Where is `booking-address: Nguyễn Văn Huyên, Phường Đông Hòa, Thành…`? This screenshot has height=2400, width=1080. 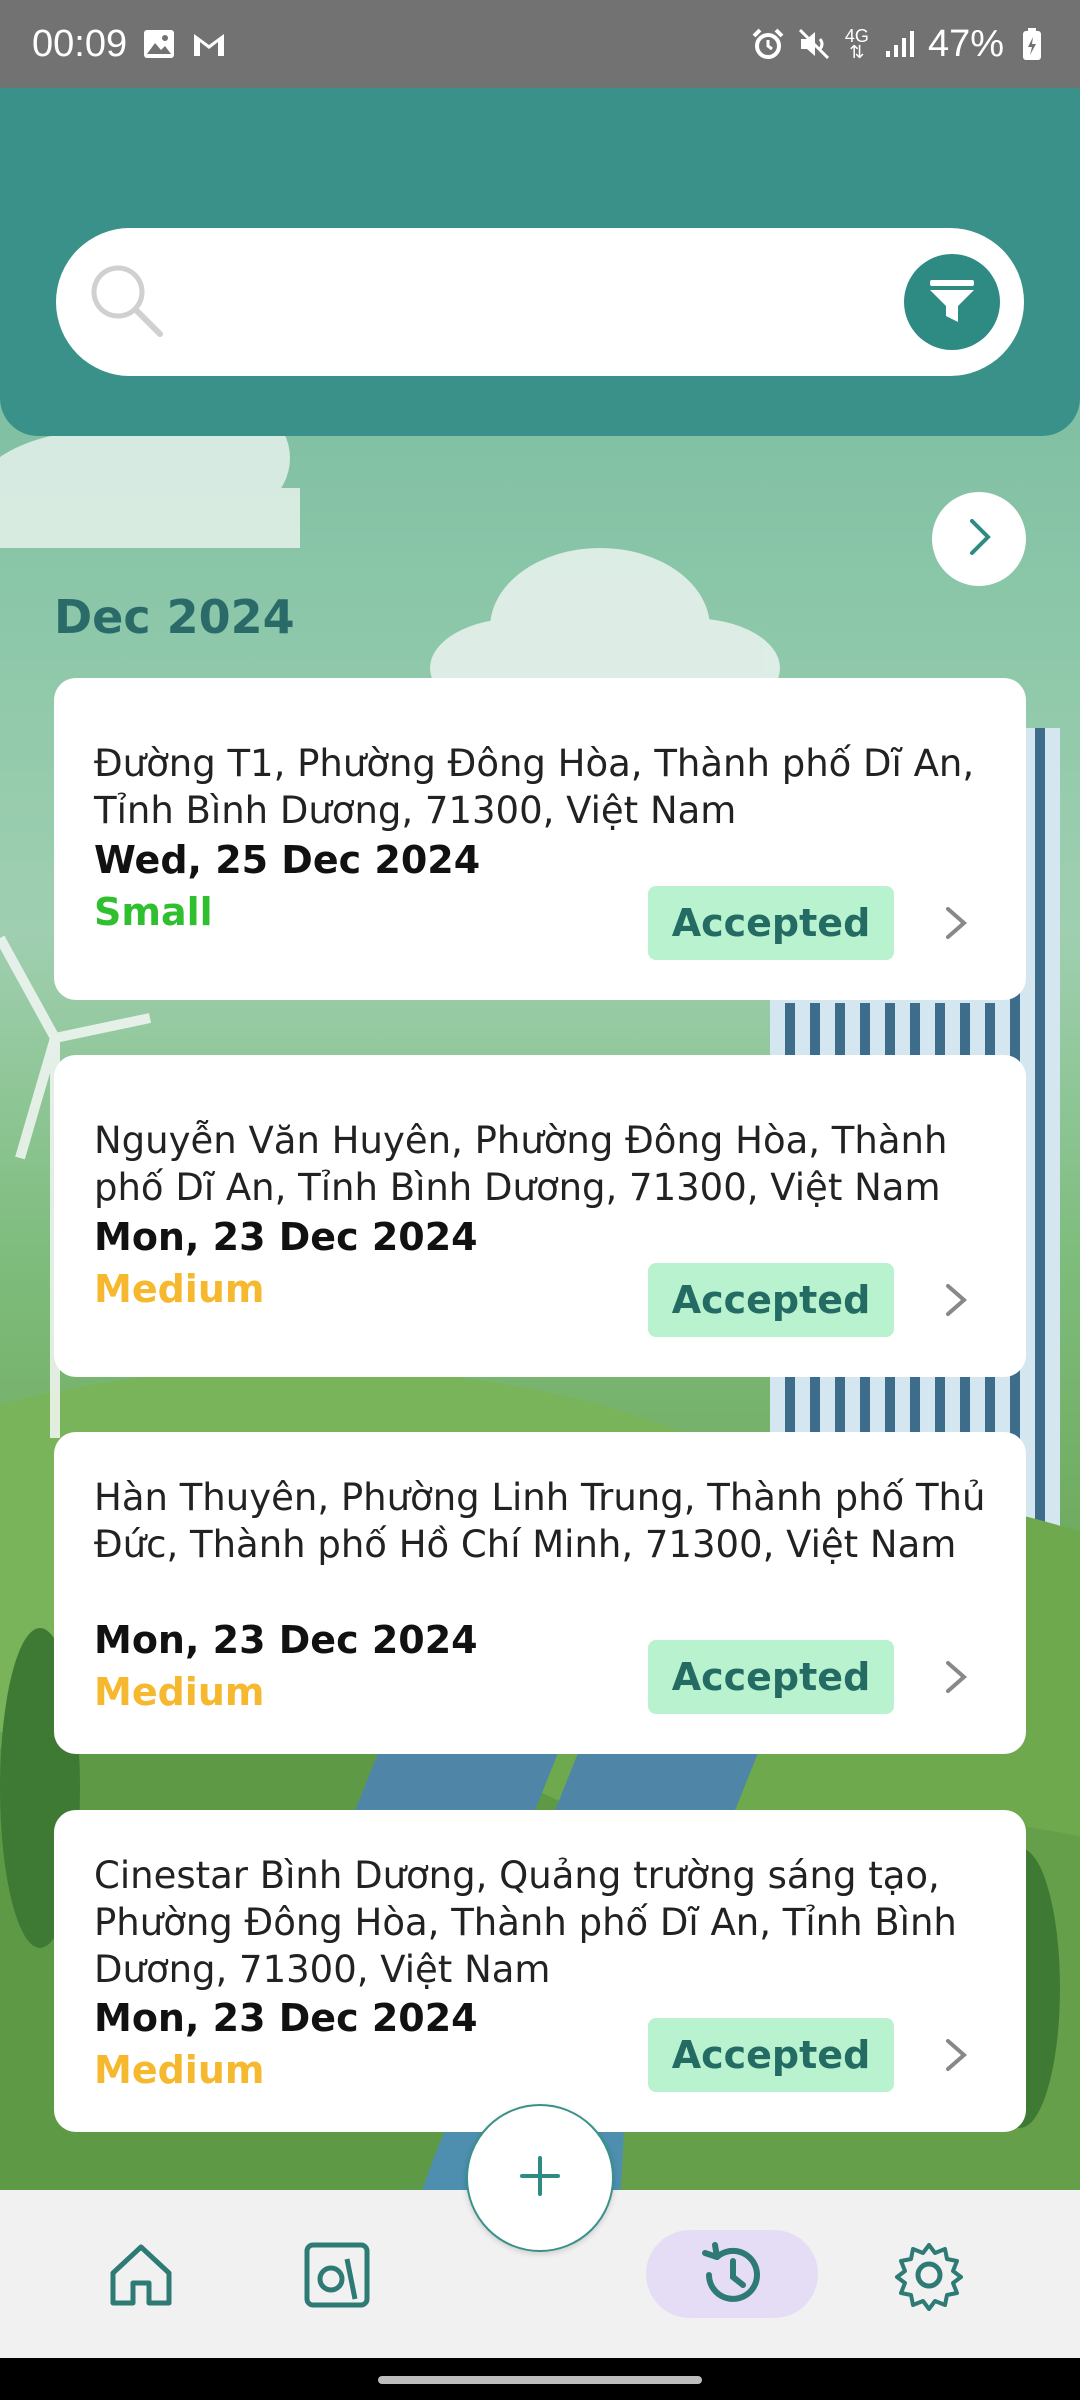 booking-address: Nguyễn Văn Huyên, Phường Đông Hòa, Thành… is located at coordinates (521, 1164).